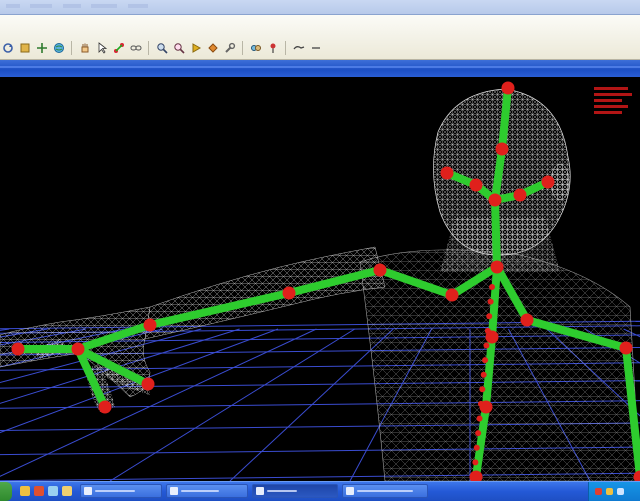 The image size is (640, 501). I want to click on system-tray, so click(614, 491).